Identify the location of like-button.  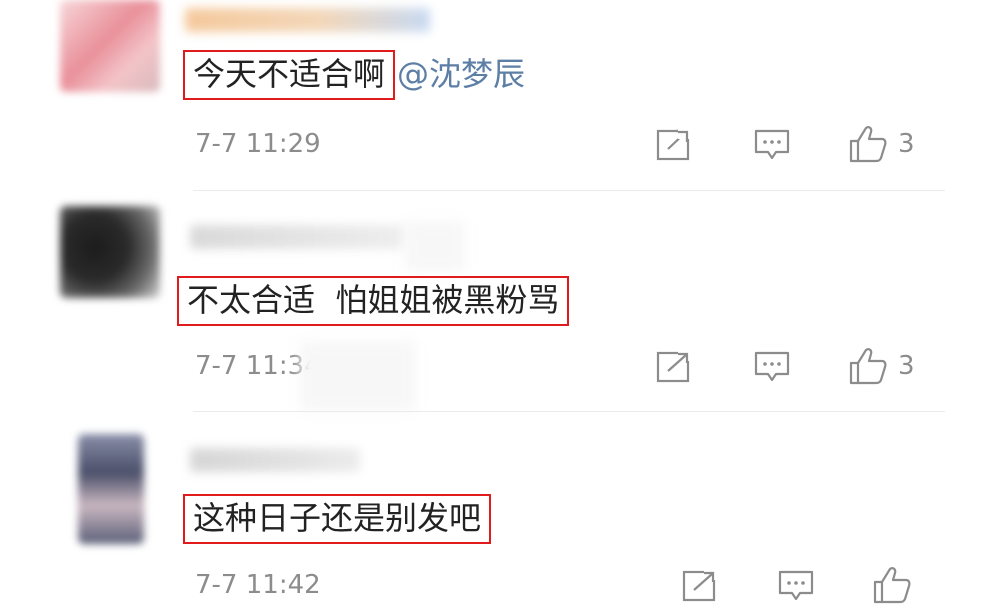
(897, 585).